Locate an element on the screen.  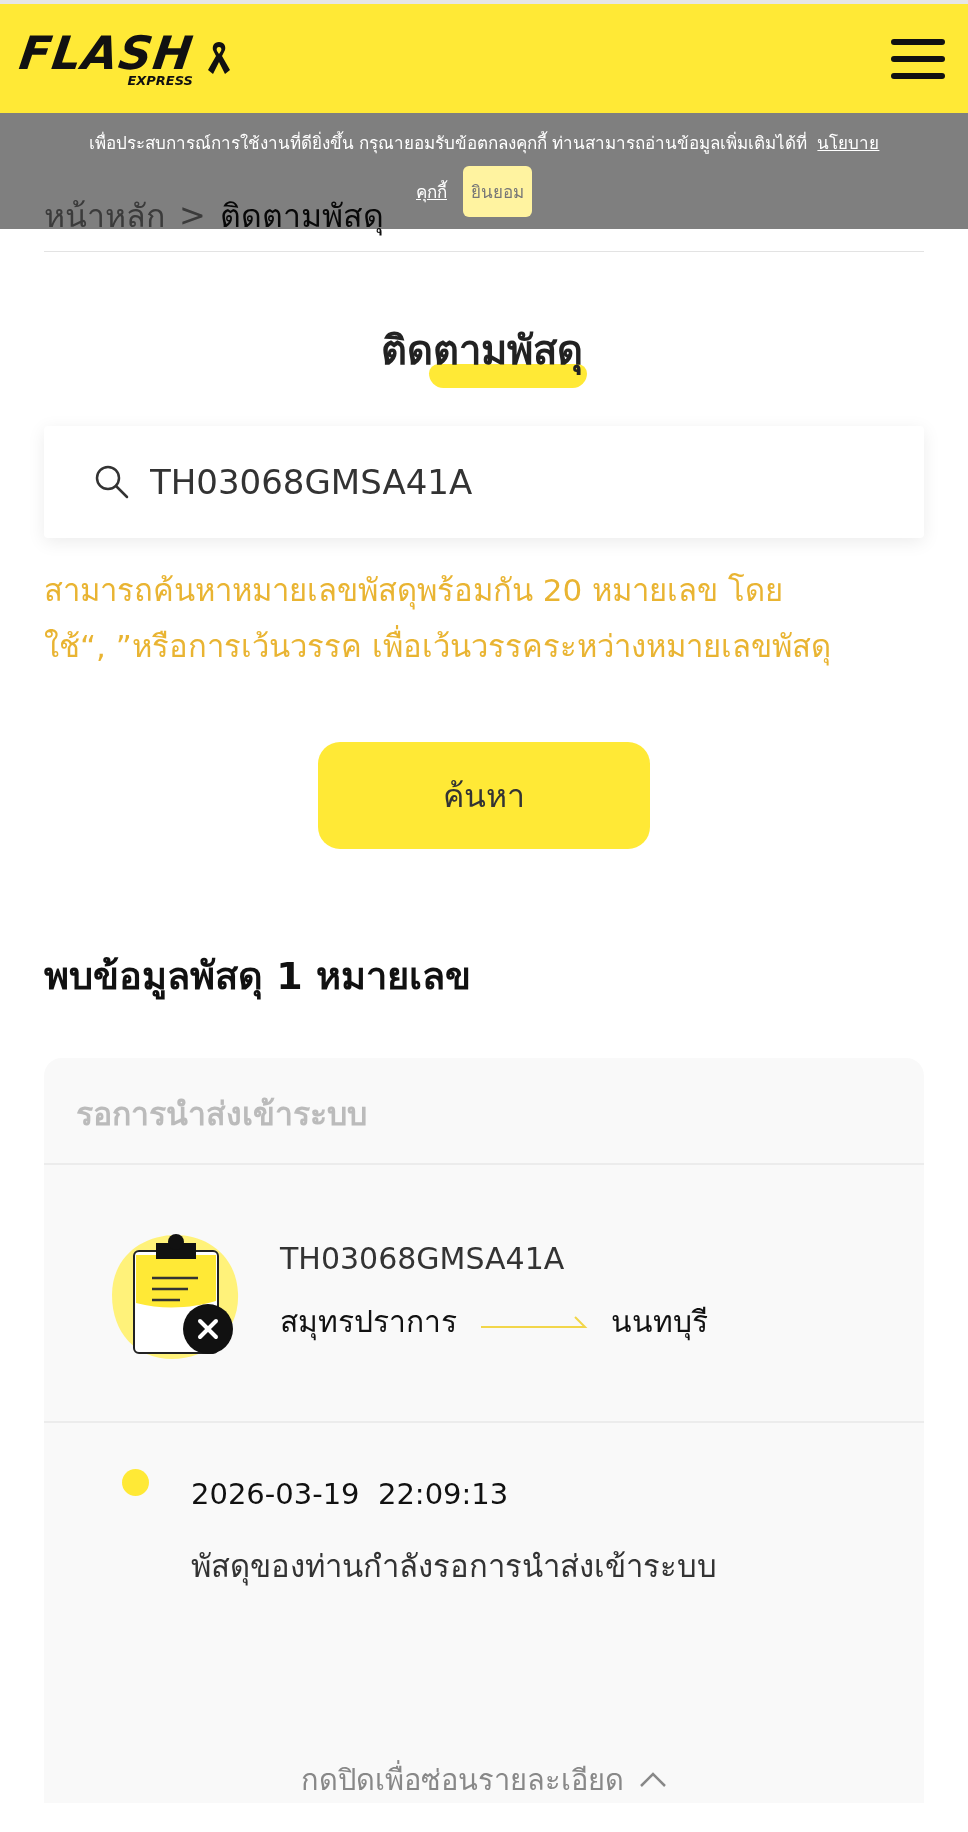
toggle-details-button: กดปิดเพื่อซ่อนรายละเอียด is located at coordinates (484, 1780).